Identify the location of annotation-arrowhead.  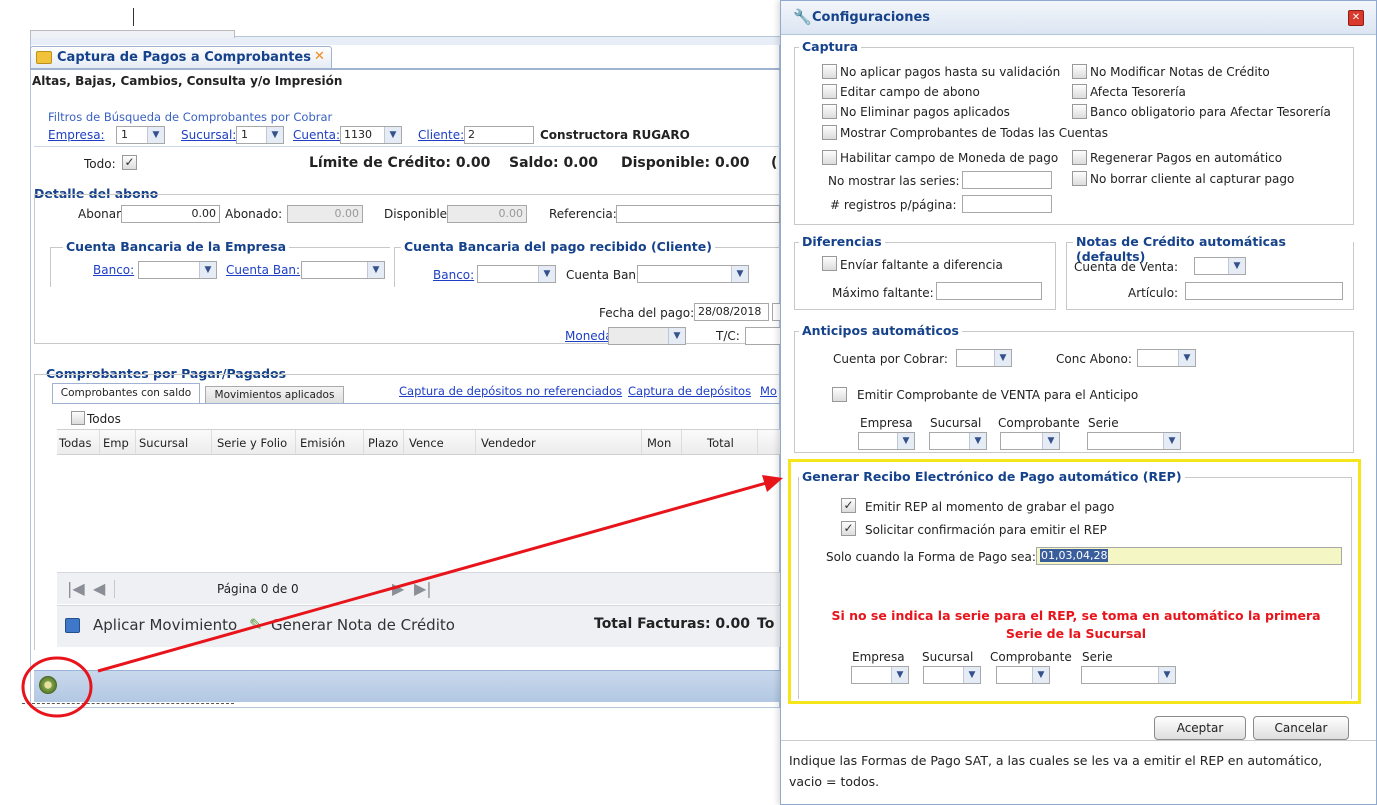
(772, 483).